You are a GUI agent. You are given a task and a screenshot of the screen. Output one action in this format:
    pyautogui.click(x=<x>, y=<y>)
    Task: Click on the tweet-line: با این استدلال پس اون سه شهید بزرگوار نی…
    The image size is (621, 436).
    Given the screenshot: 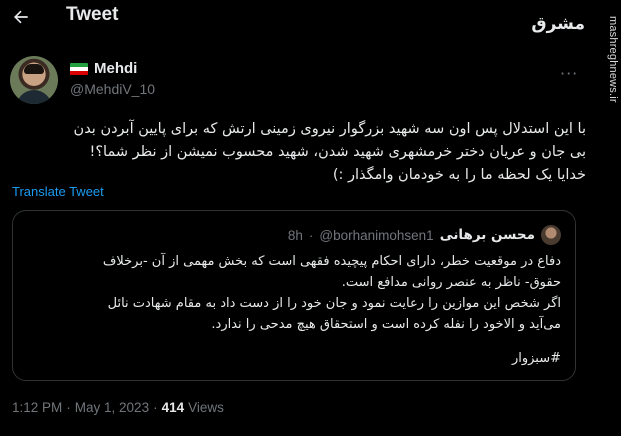 What is the action you would take?
    pyautogui.click(x=329, y=129)
    